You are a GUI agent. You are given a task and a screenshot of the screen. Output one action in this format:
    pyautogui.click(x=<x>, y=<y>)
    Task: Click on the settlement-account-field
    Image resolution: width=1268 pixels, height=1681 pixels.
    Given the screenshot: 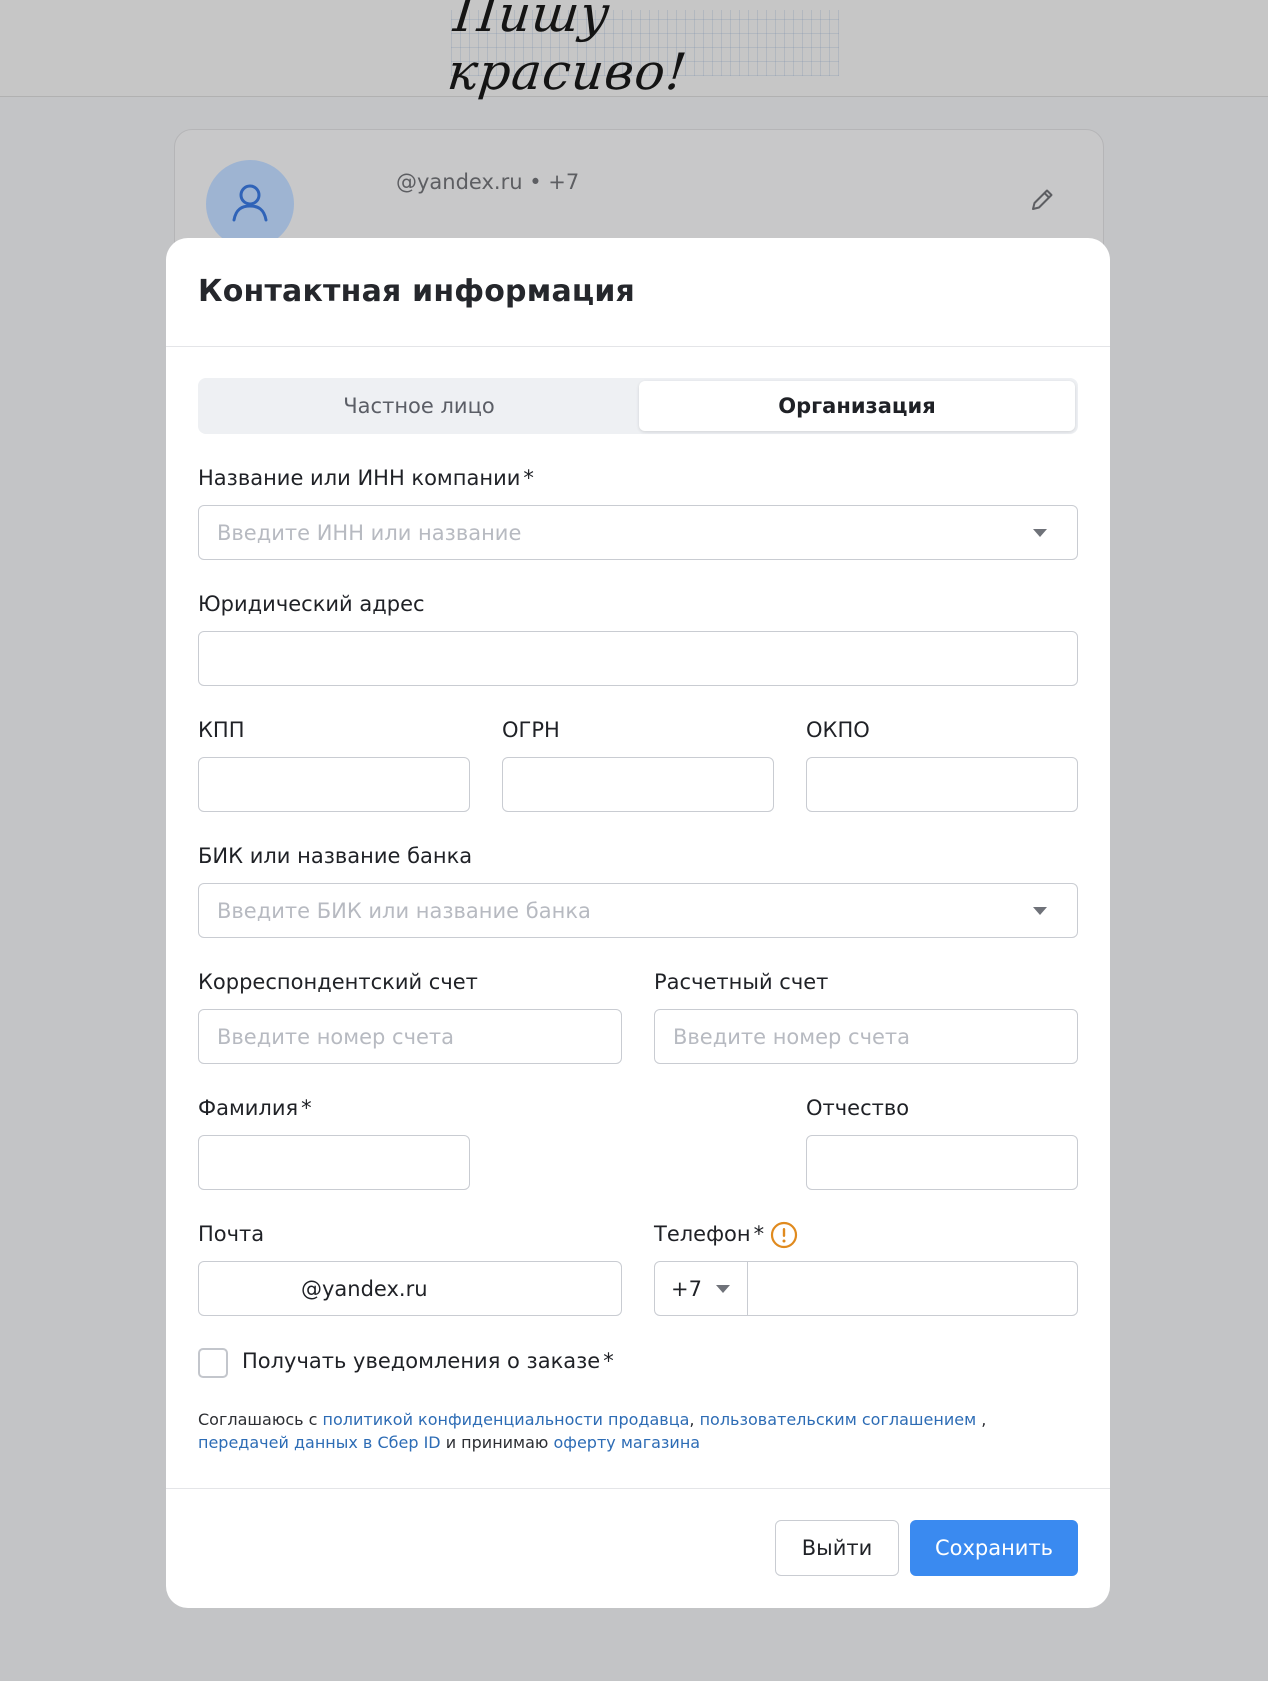 What is the action you would take?
    pyautogui.click(x=866, y=1036)
    